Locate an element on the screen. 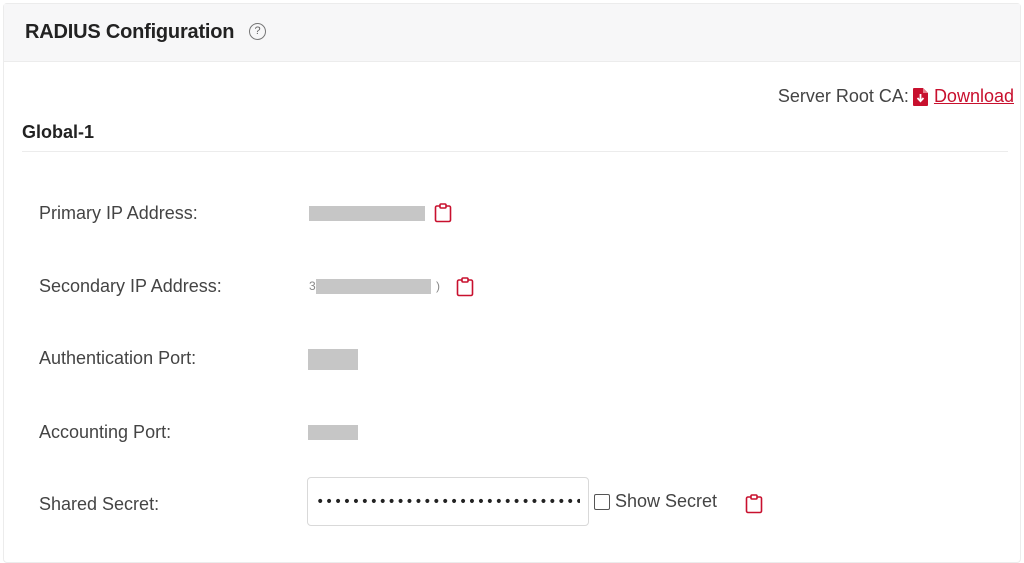 The height and width of the screenshot is (563, 1024). show-secret-label: Show Secret is located at coordinates (666, 501).